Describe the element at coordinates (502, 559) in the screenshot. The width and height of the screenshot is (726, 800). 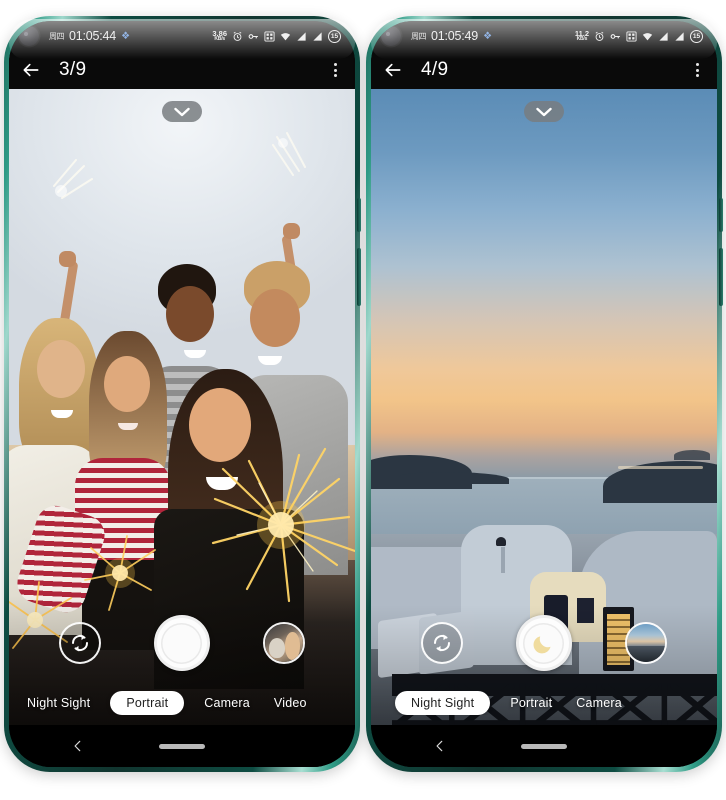
I see `chimney-stack` at that location.